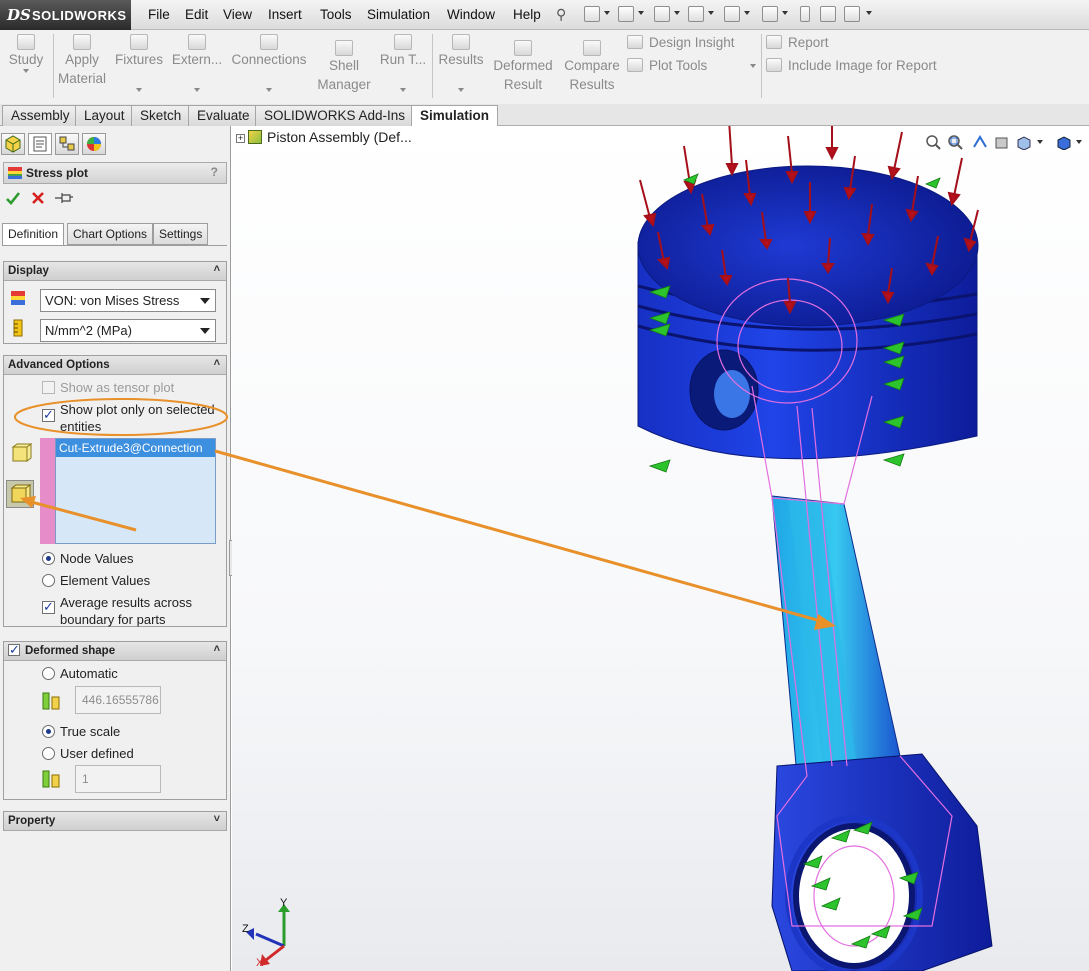 The height and width of the screenshot is (971, 1089). I want to click on apply-material-button: Apply Material, so click(82, 67).